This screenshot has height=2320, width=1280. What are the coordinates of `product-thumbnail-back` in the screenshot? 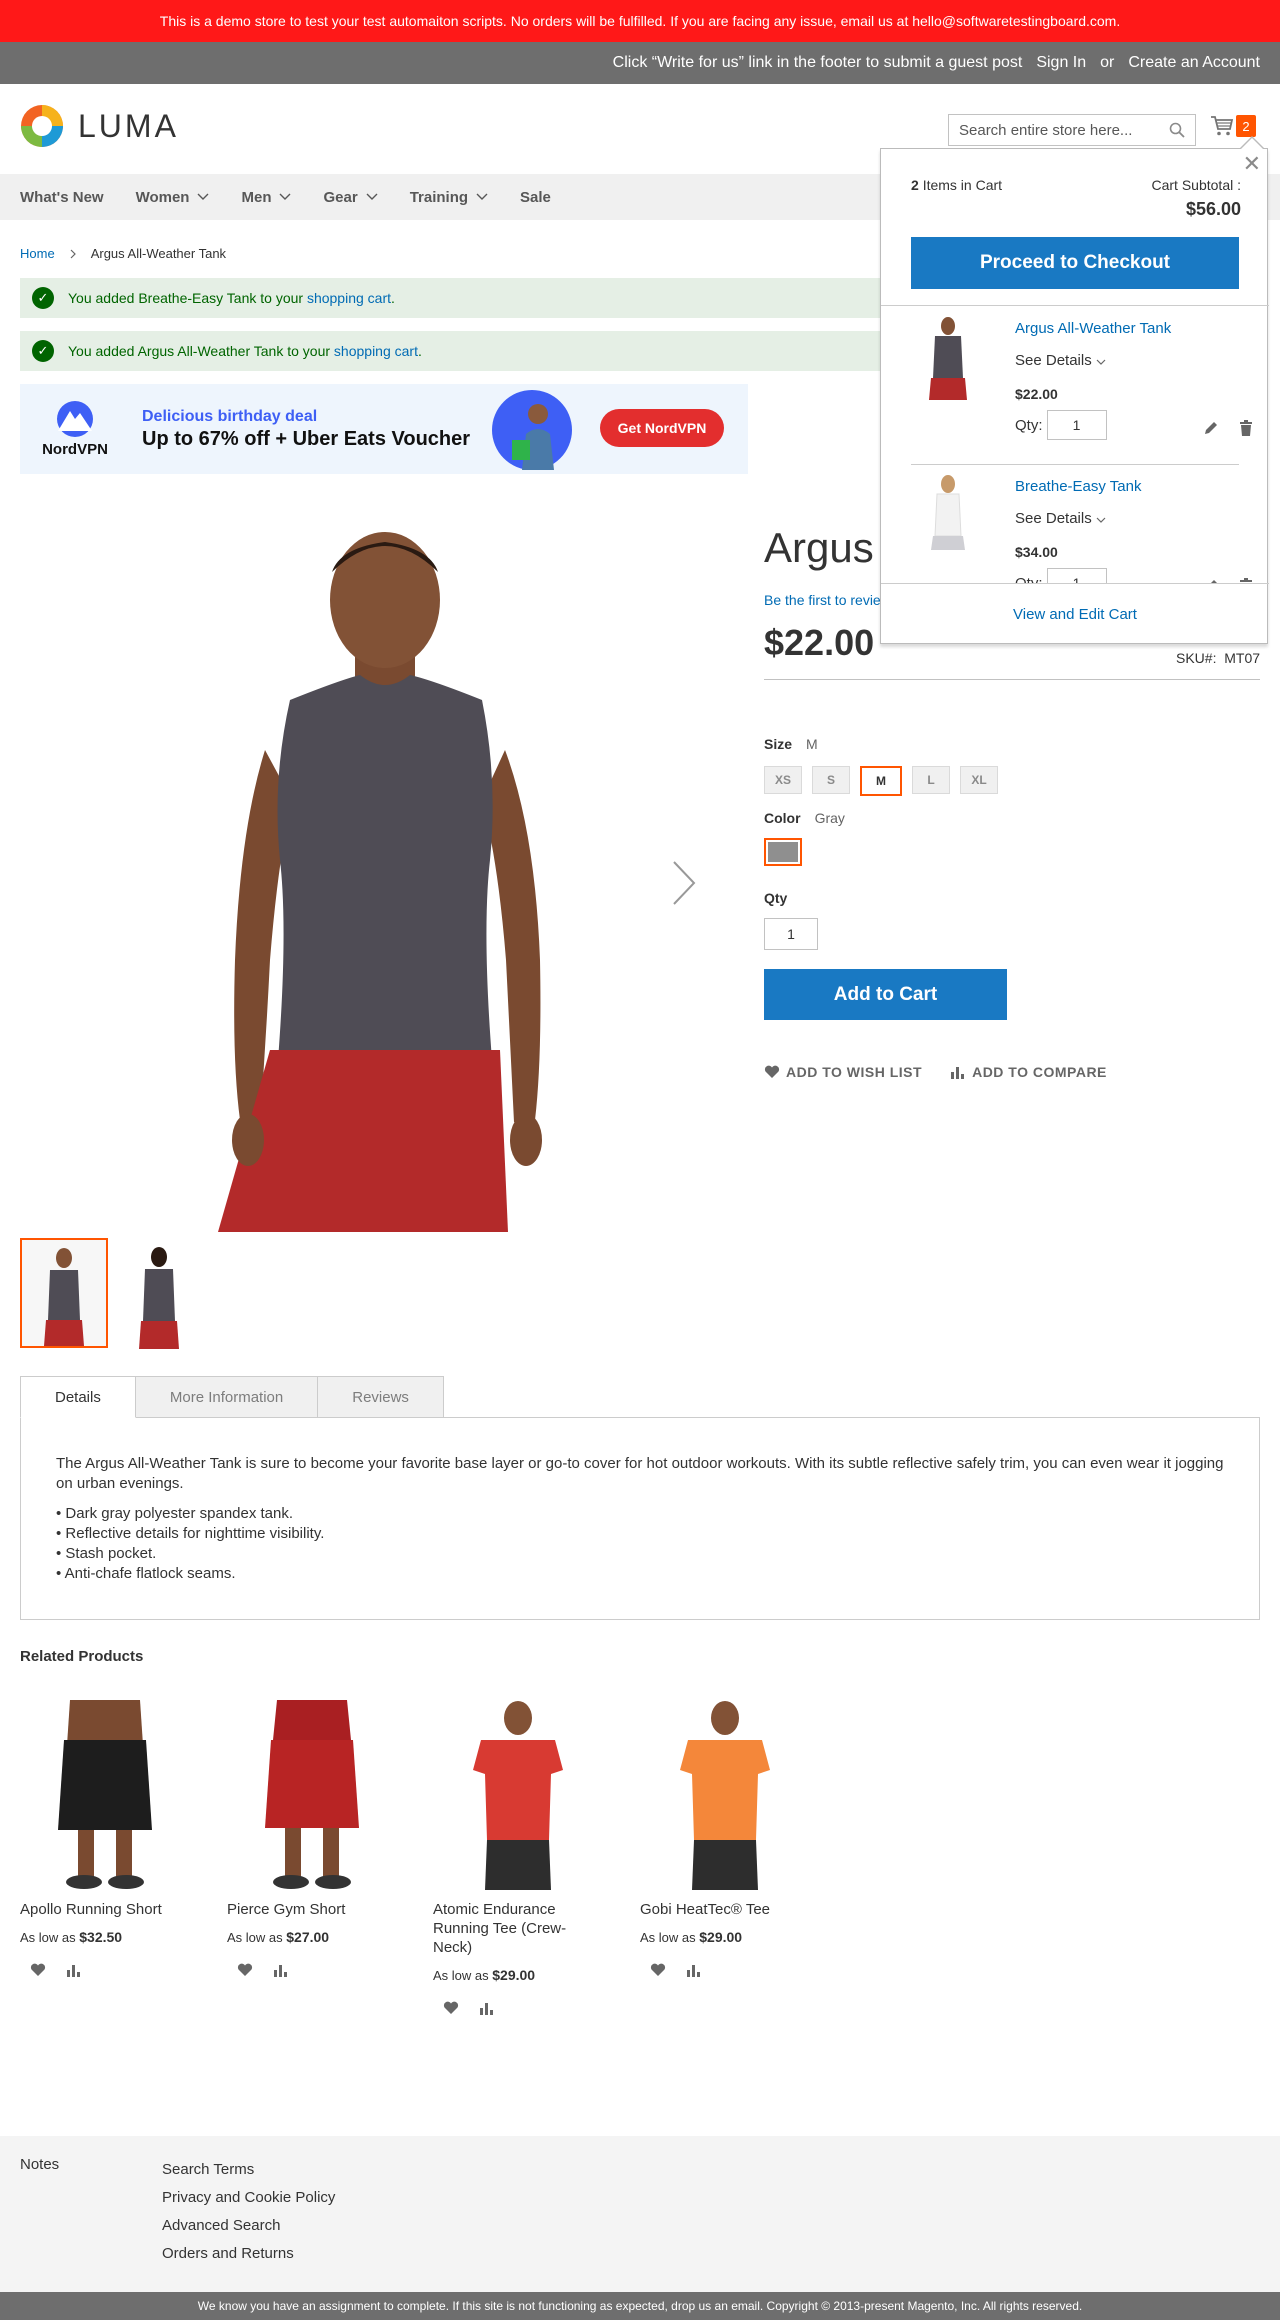 It's located at (158, 1293).